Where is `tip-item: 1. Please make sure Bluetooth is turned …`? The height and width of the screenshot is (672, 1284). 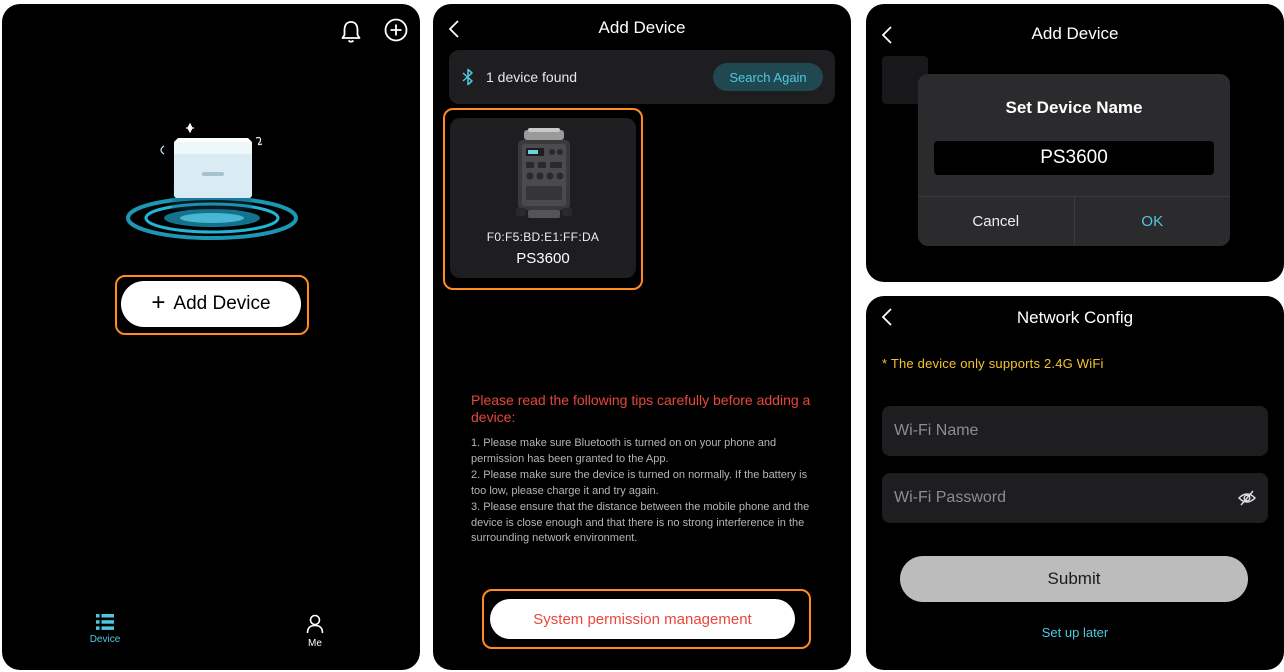 tip-item: 1. Please make sure Bluetooth is turned … is located at coordinates (624, 451).